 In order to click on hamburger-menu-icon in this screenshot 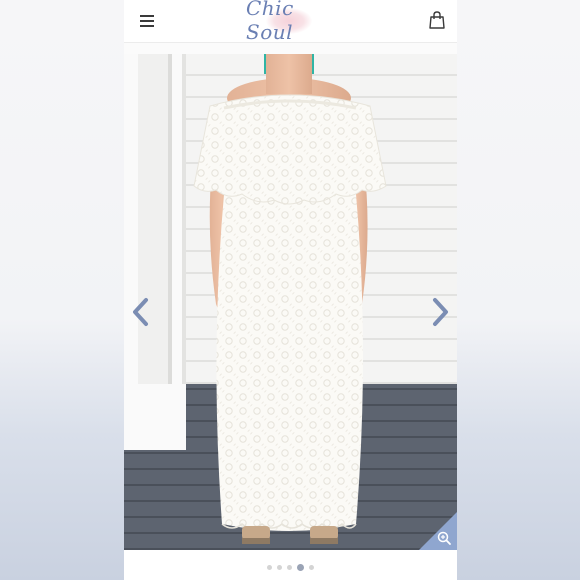, I will do `click(150, 21)`.